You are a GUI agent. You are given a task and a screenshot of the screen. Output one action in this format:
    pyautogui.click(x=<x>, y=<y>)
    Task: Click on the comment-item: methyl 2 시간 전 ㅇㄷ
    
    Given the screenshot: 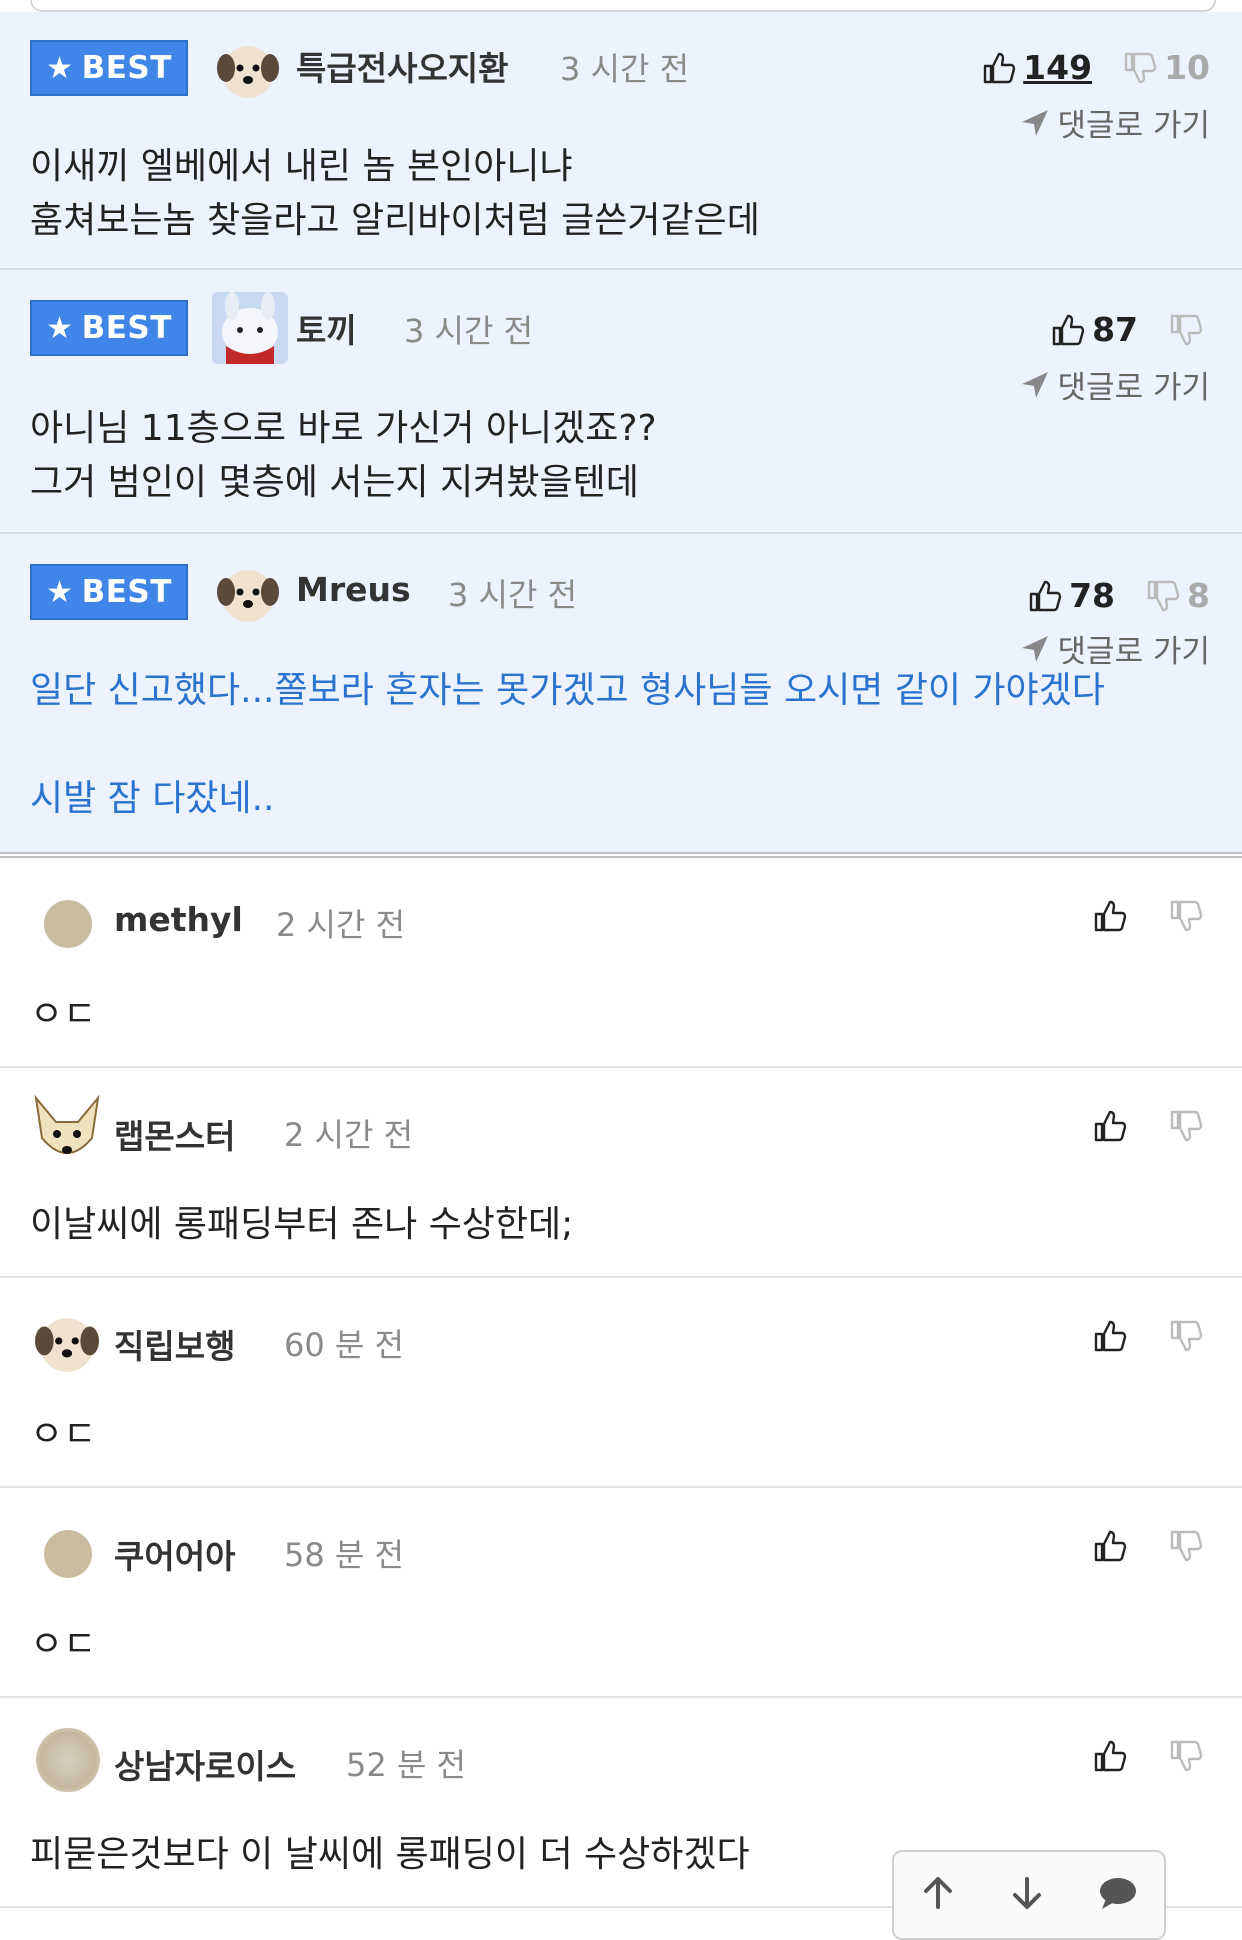 What is the action you would take?
    pyautogui.click(x=621, y=963)
    